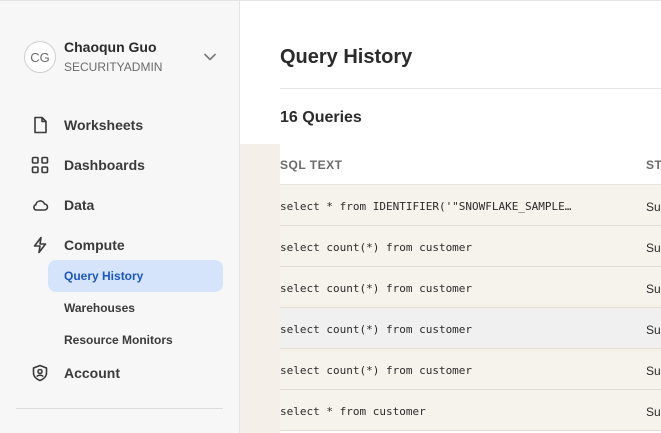 The height and width of the screenshot is (433, 661). What do you see at coordinates (119, 408) in the screenshot?
I see `sidebar-divider` at bounding box center [119, 408].